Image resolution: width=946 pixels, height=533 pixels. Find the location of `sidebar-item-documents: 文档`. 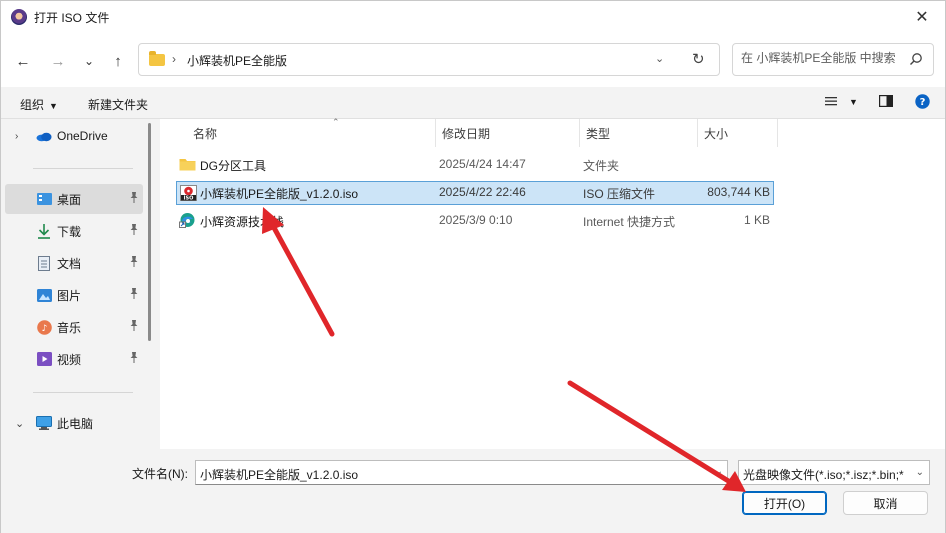

sidebar-item-documents: 文档 is located at coordinates (74, 263).